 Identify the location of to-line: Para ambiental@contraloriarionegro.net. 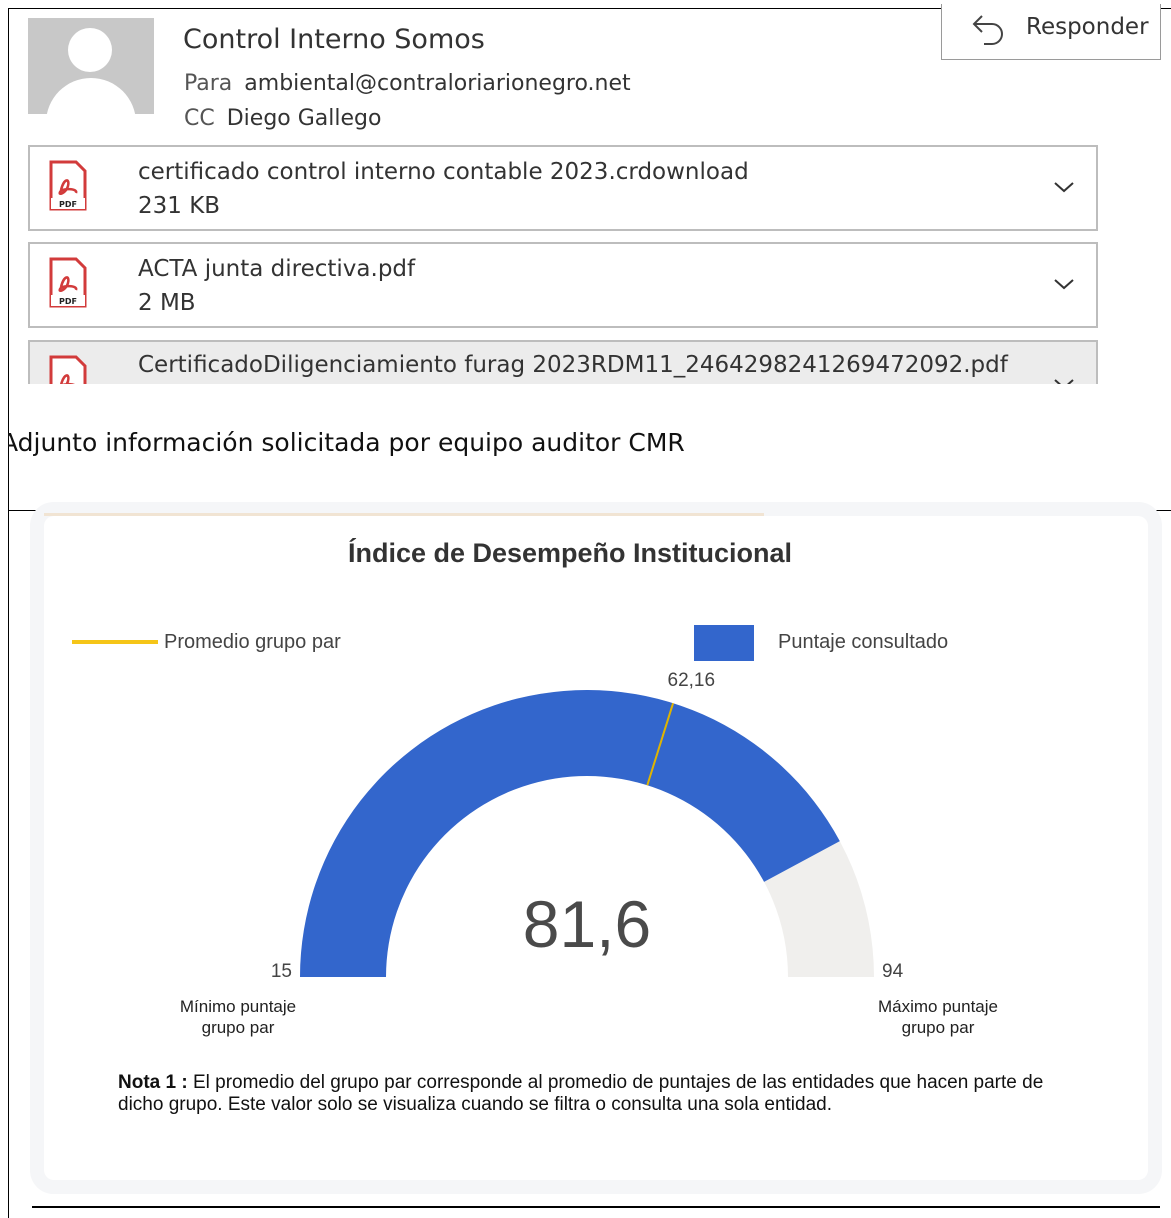
(407, 83).